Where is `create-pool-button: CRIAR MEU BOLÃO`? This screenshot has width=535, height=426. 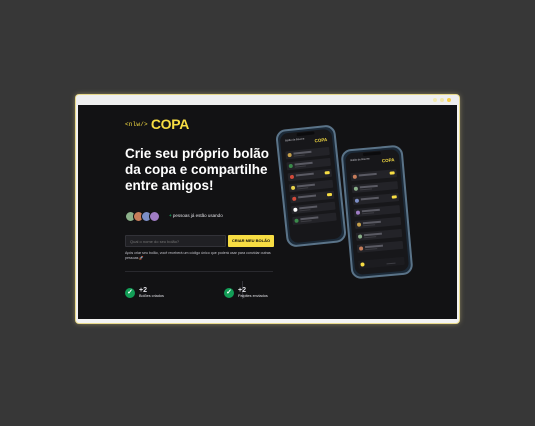
create-pool-button: CRIAR MEU BOLÃO is located at coordinates (251, 241).